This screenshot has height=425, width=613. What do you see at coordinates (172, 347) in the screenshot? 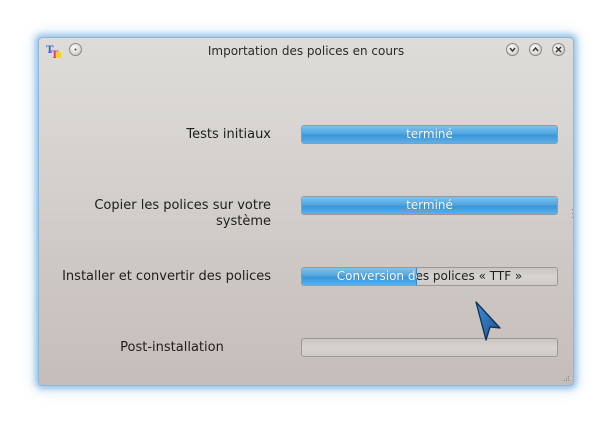
I see `step-label-post-install: Post-installation` at bounding box center [172, 347].